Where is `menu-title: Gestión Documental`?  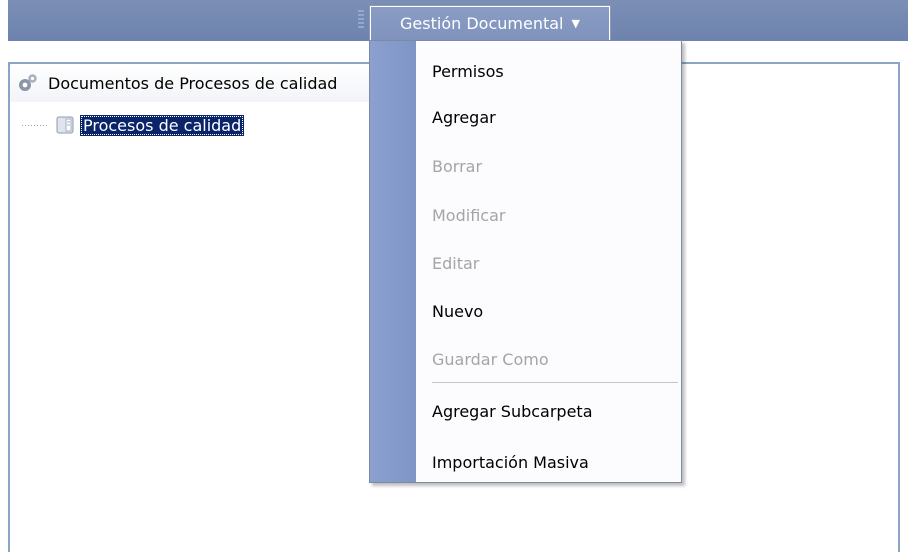 menu-title: Gestión Documental is located at coordinates (482, 23).